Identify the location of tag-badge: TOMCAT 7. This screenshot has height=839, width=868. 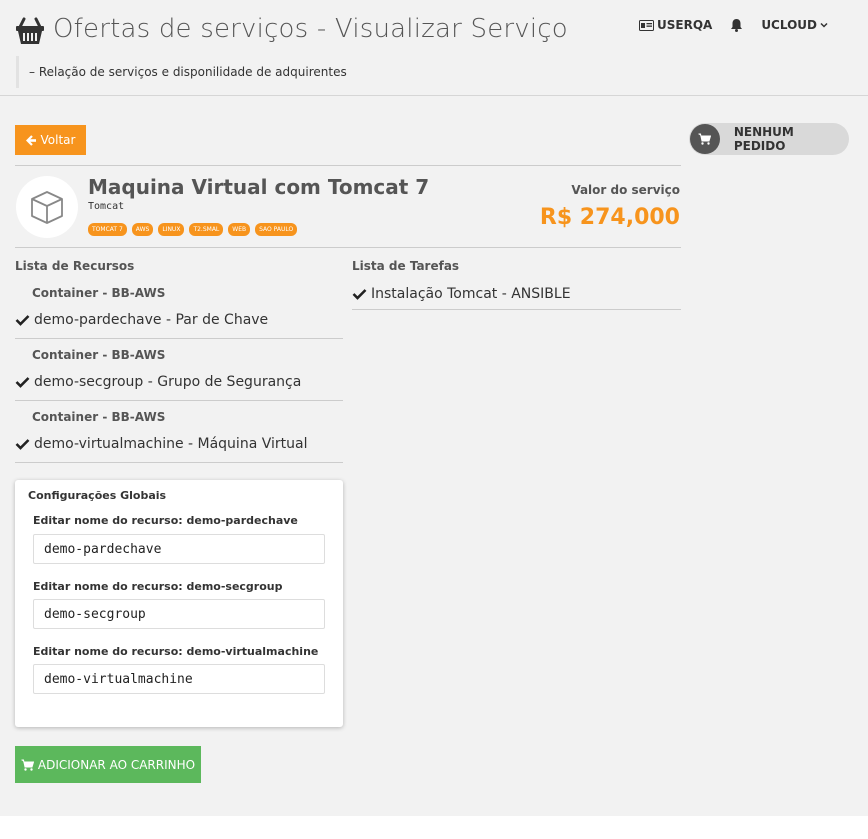
(107, 229).